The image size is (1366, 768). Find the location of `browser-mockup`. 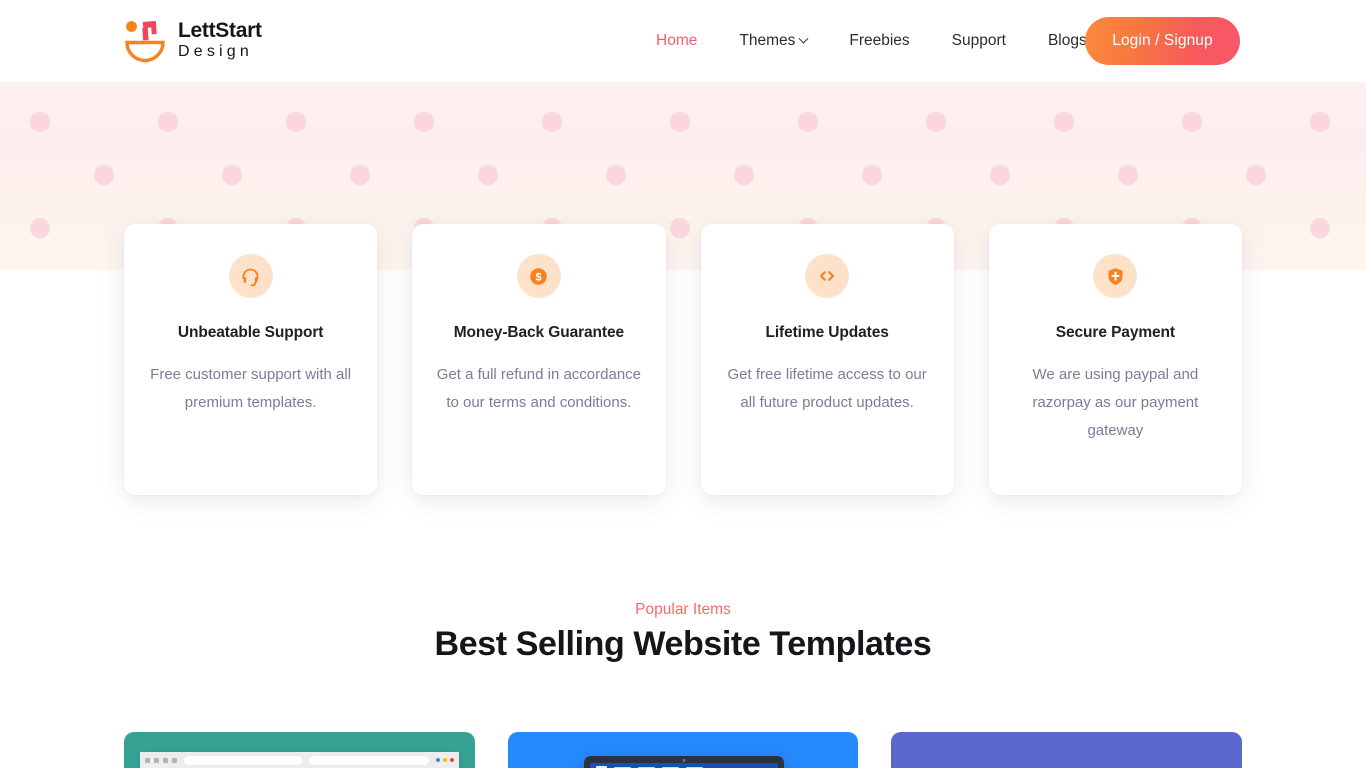

browser-mockup is located at coordinates (299, 760).